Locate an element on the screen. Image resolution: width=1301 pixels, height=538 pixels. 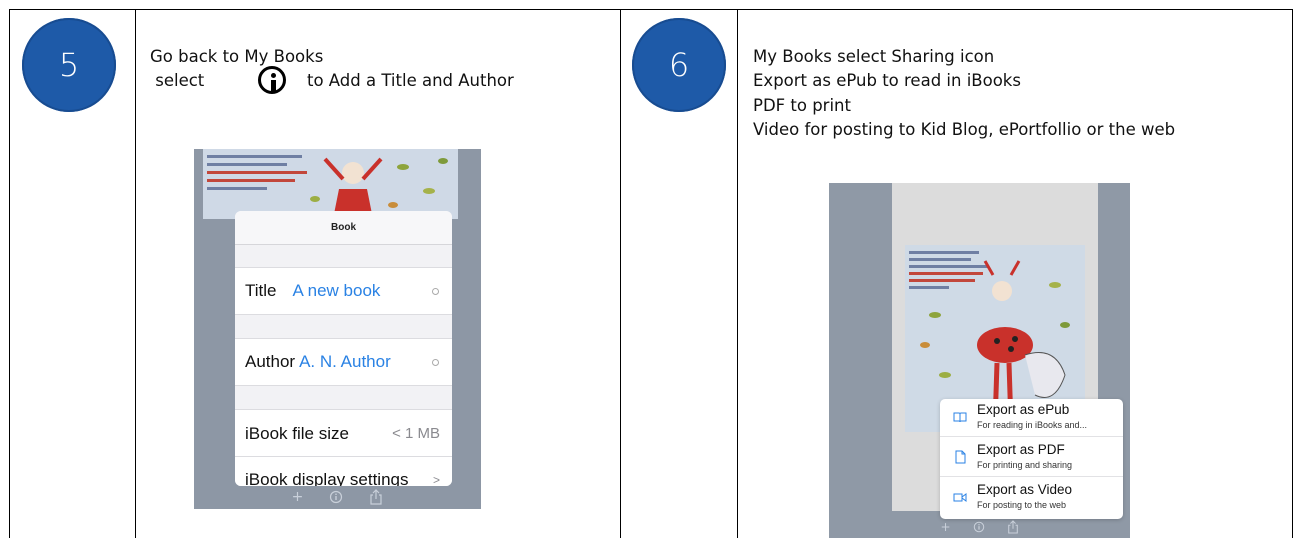
step-number: 6 is located at coordinates (679, 65).